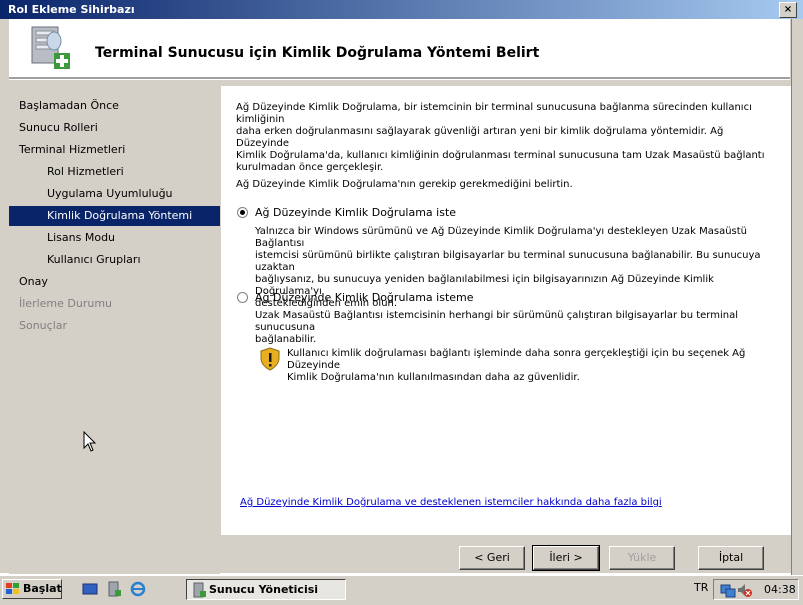  Describe the element at coordinates (114, 238) in the screenshot. I see `nav-item-licensing-mode: Lisans Modu` at that location.